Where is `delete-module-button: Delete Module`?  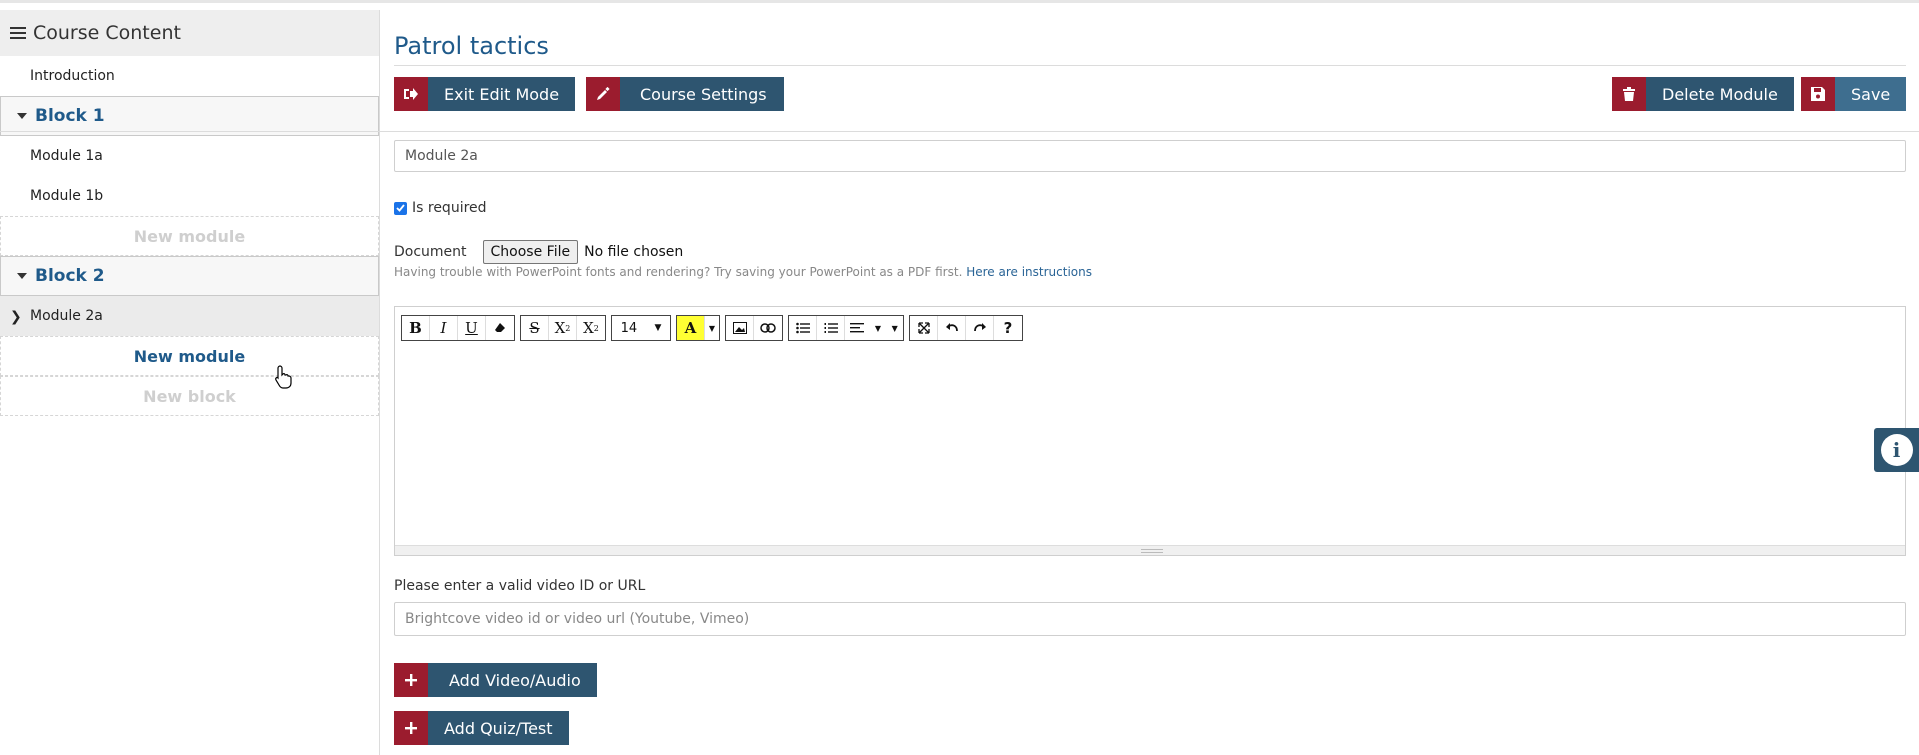 delete-module-button: Delete Module is located at coordinates (1703, 94).